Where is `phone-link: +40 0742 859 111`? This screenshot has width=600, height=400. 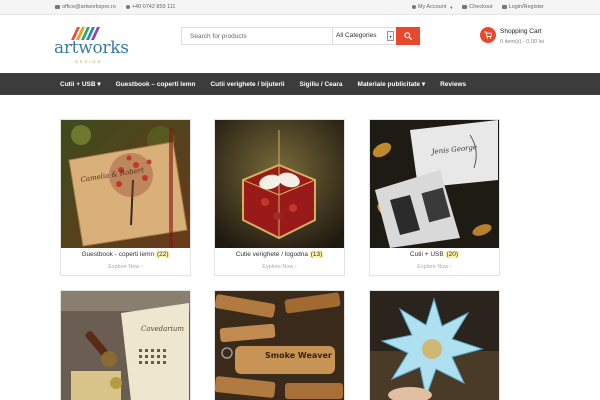 phone-link: +40 0742 859 111 is located at coordinates (150, 7).